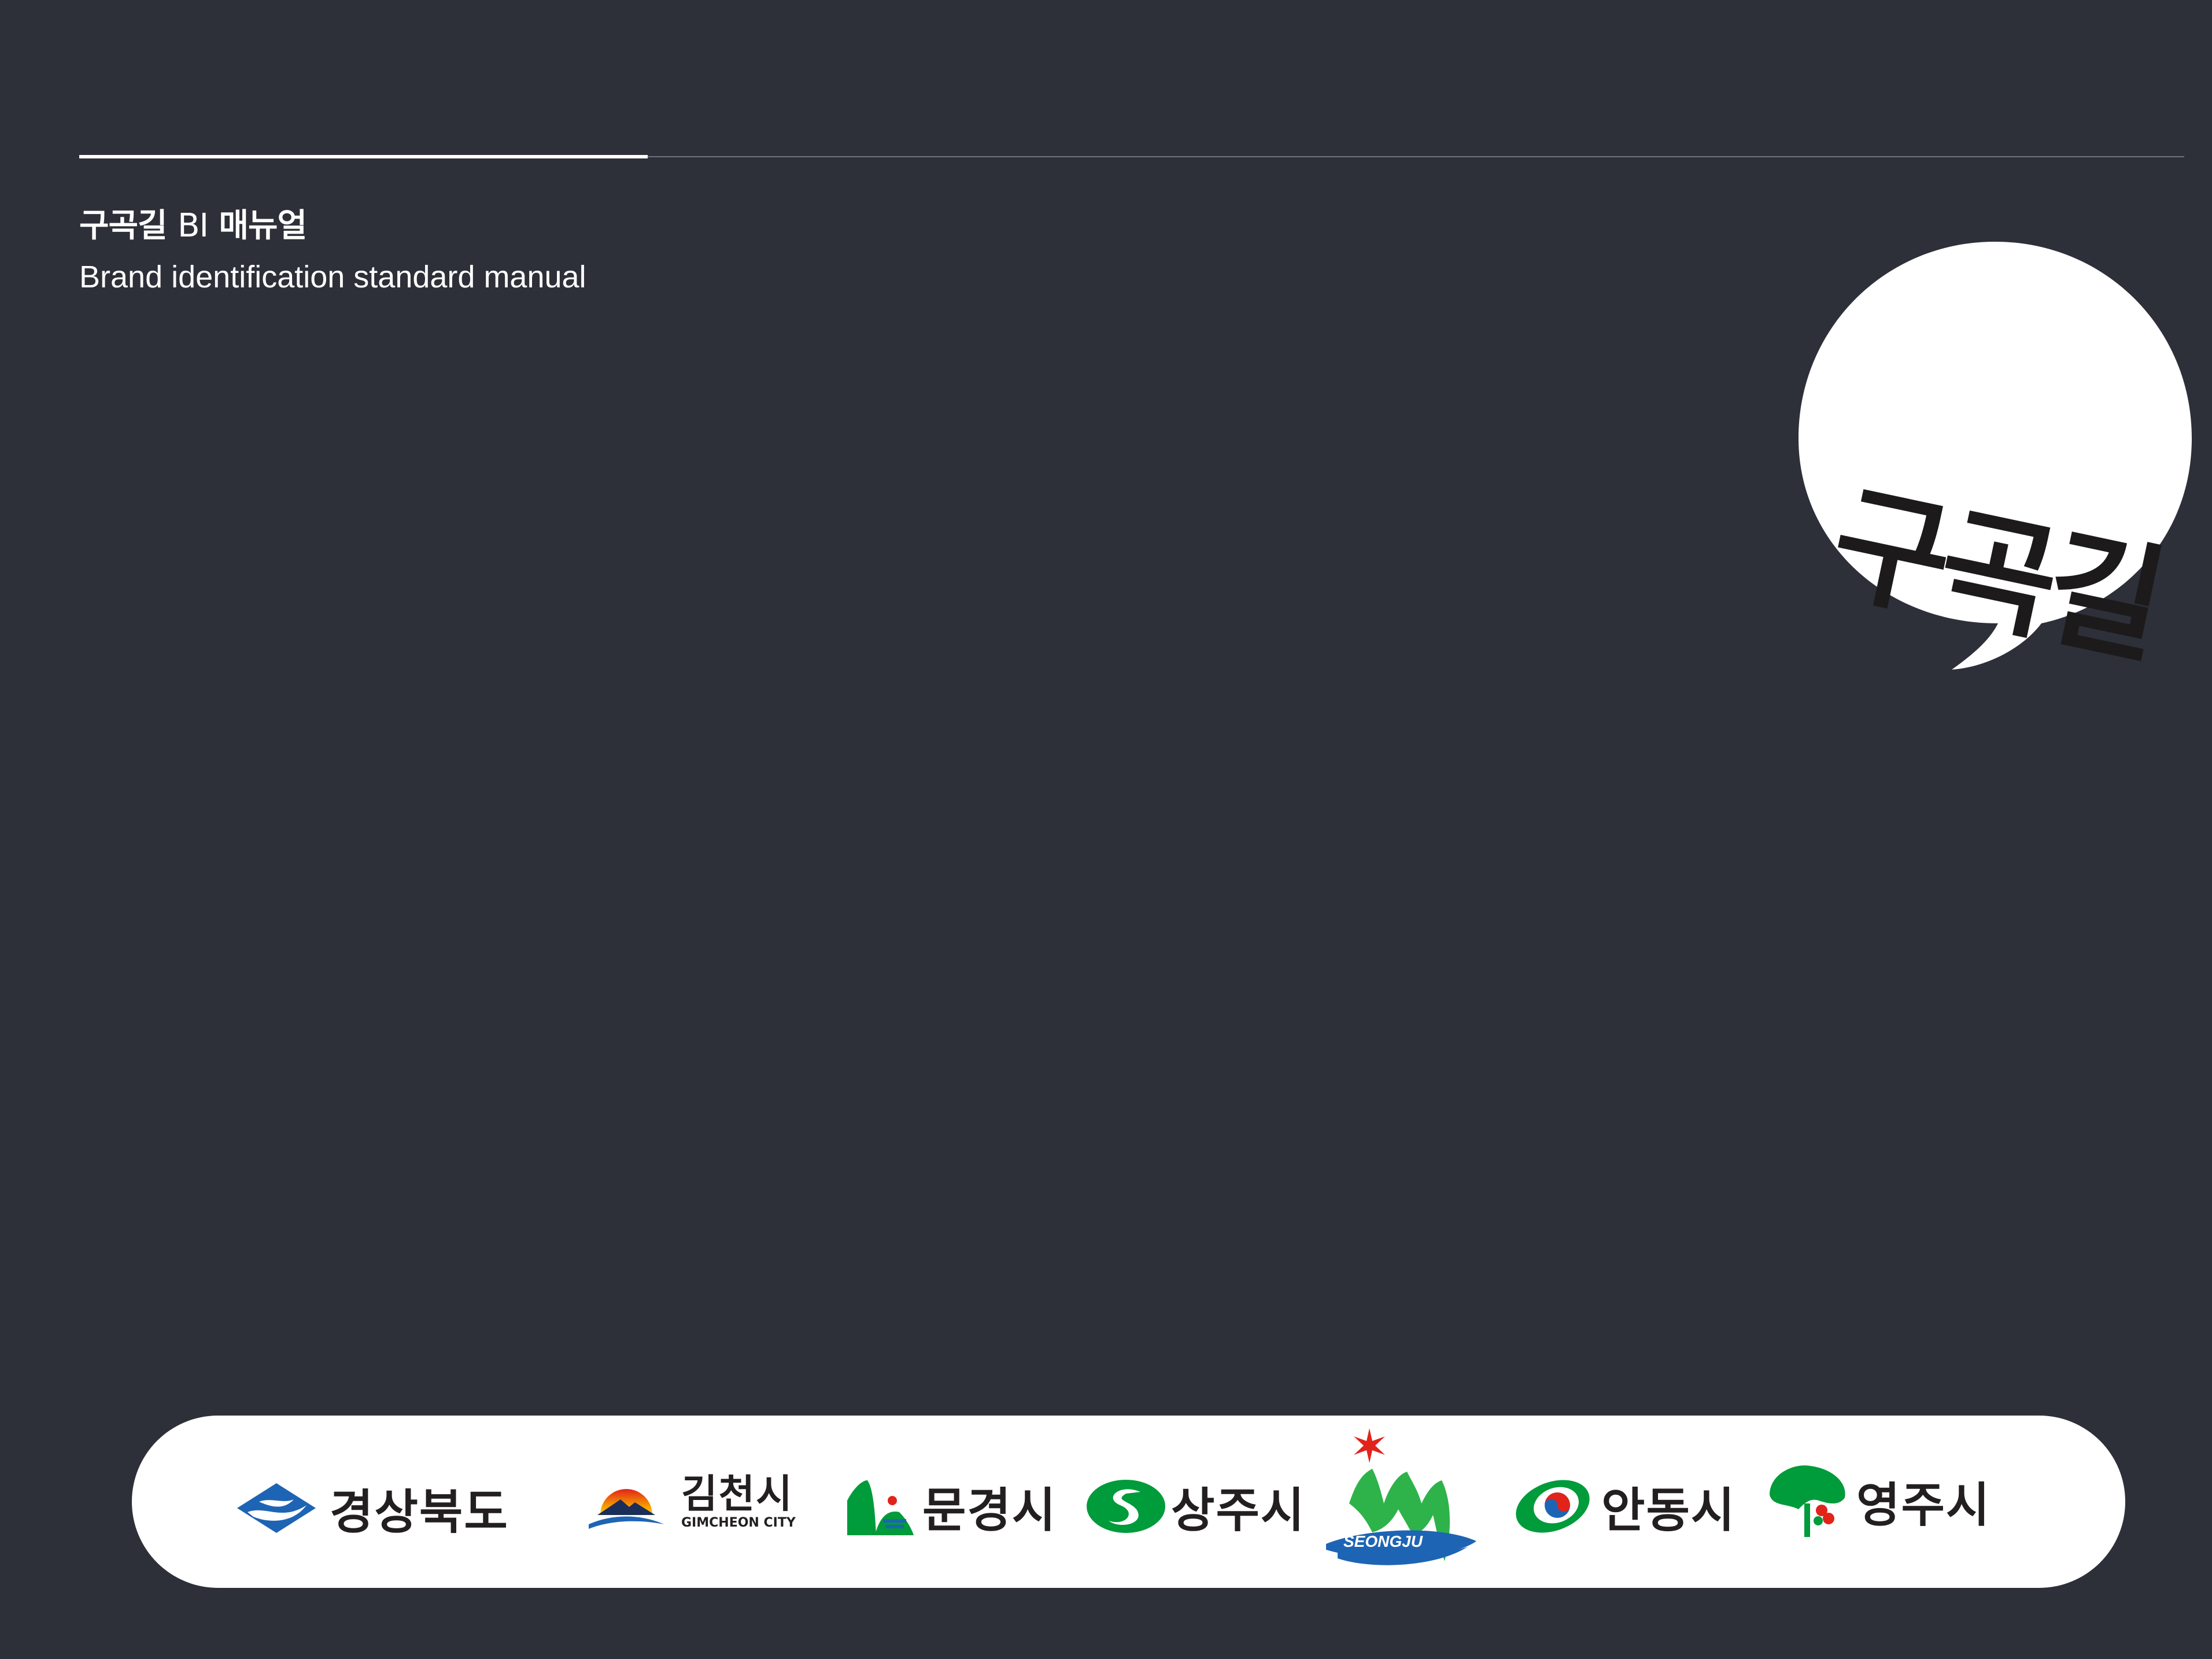  I want to click on logo-sangju: 상주시, so click(1195, 1506).